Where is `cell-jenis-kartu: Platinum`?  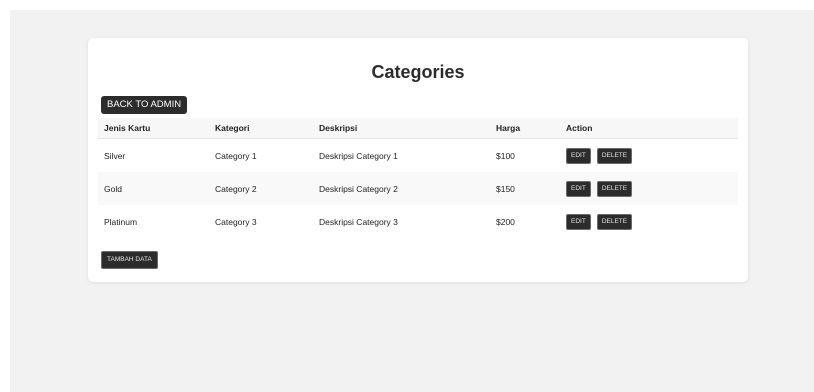 cell-jenis-kartu: Platinum is located at coordinates (121, 221).